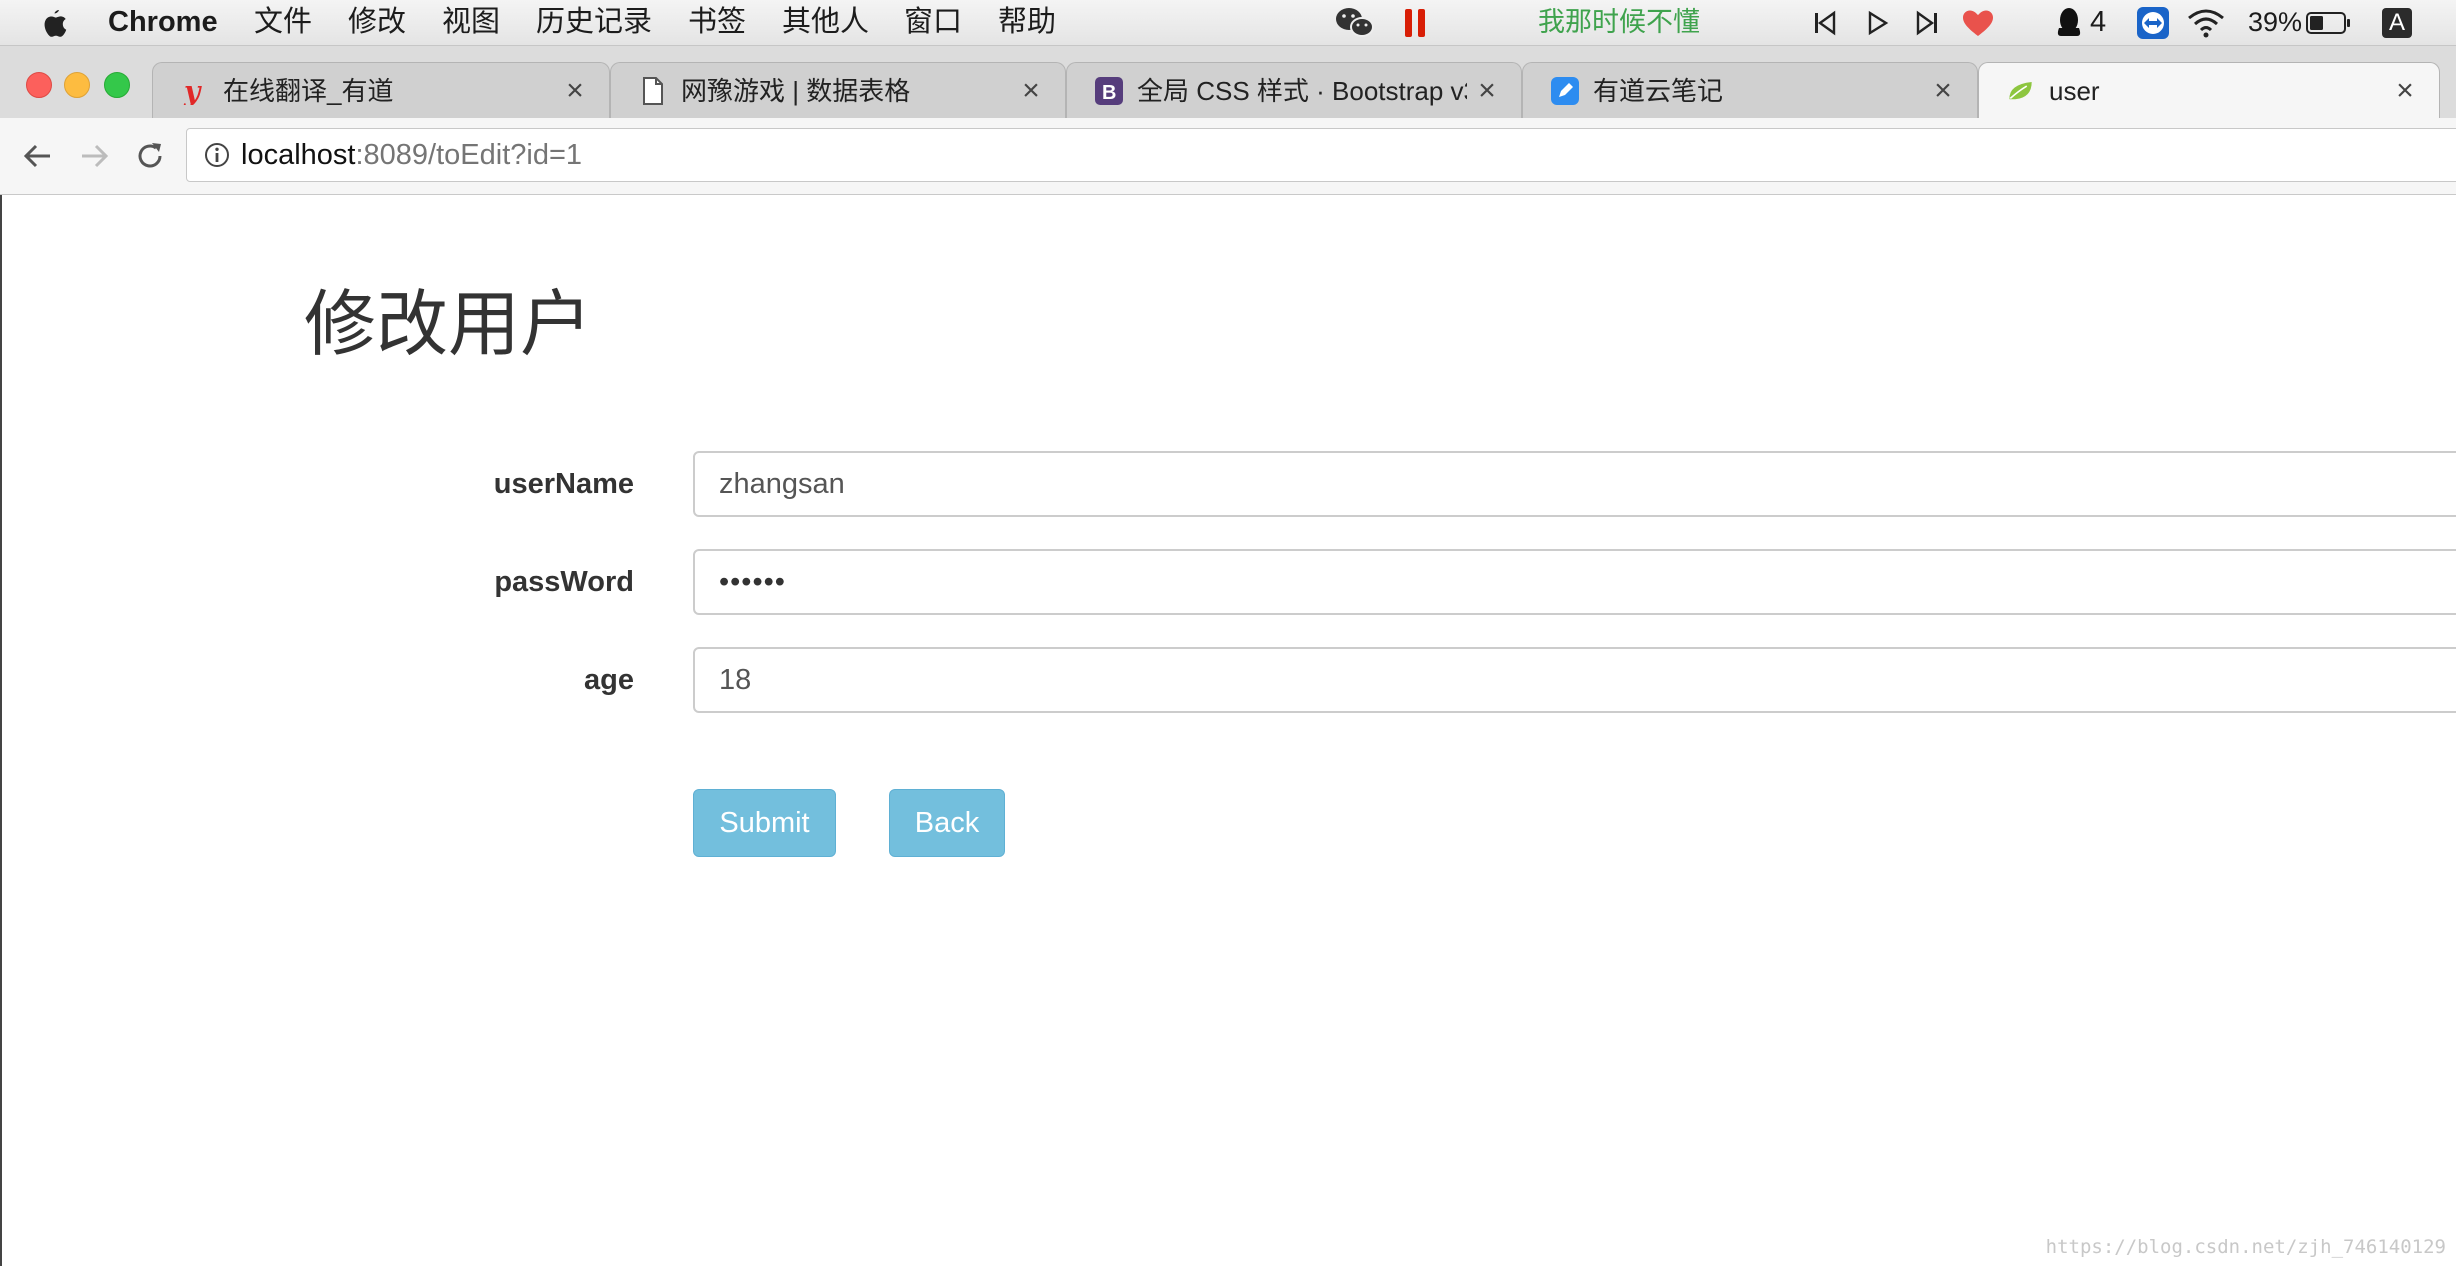  What do you see at coordinates (163, 22) in the screenshot?
I see `menu-app-name: Chrome` at bounding box center [163, 22].